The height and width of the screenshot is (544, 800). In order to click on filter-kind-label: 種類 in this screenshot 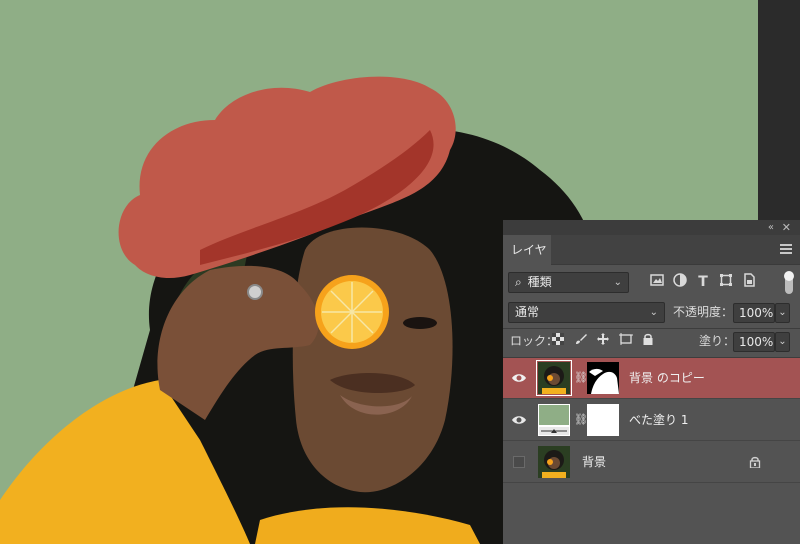, I will do `click(539, 282)`.